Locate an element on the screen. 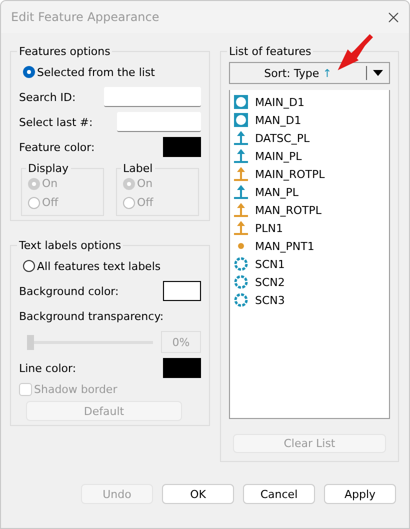 This screenshot has width=410, height=529. radio-button: All features text labels is located at coordinates (92, 266).